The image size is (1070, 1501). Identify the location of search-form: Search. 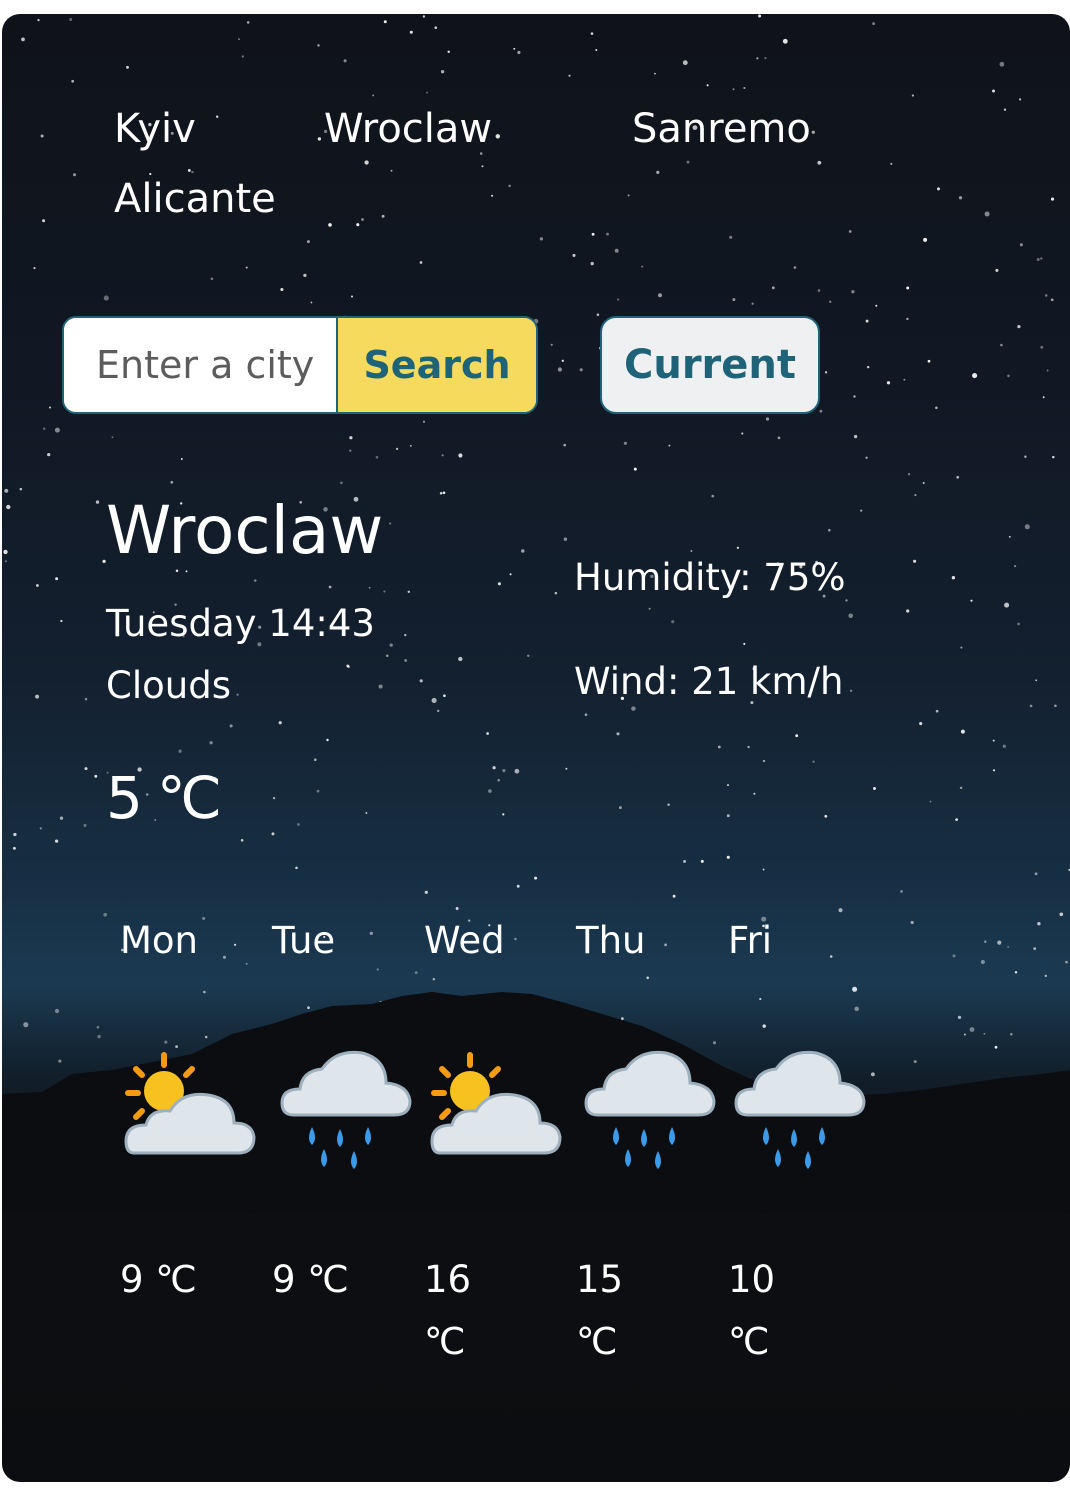
(300, 365).